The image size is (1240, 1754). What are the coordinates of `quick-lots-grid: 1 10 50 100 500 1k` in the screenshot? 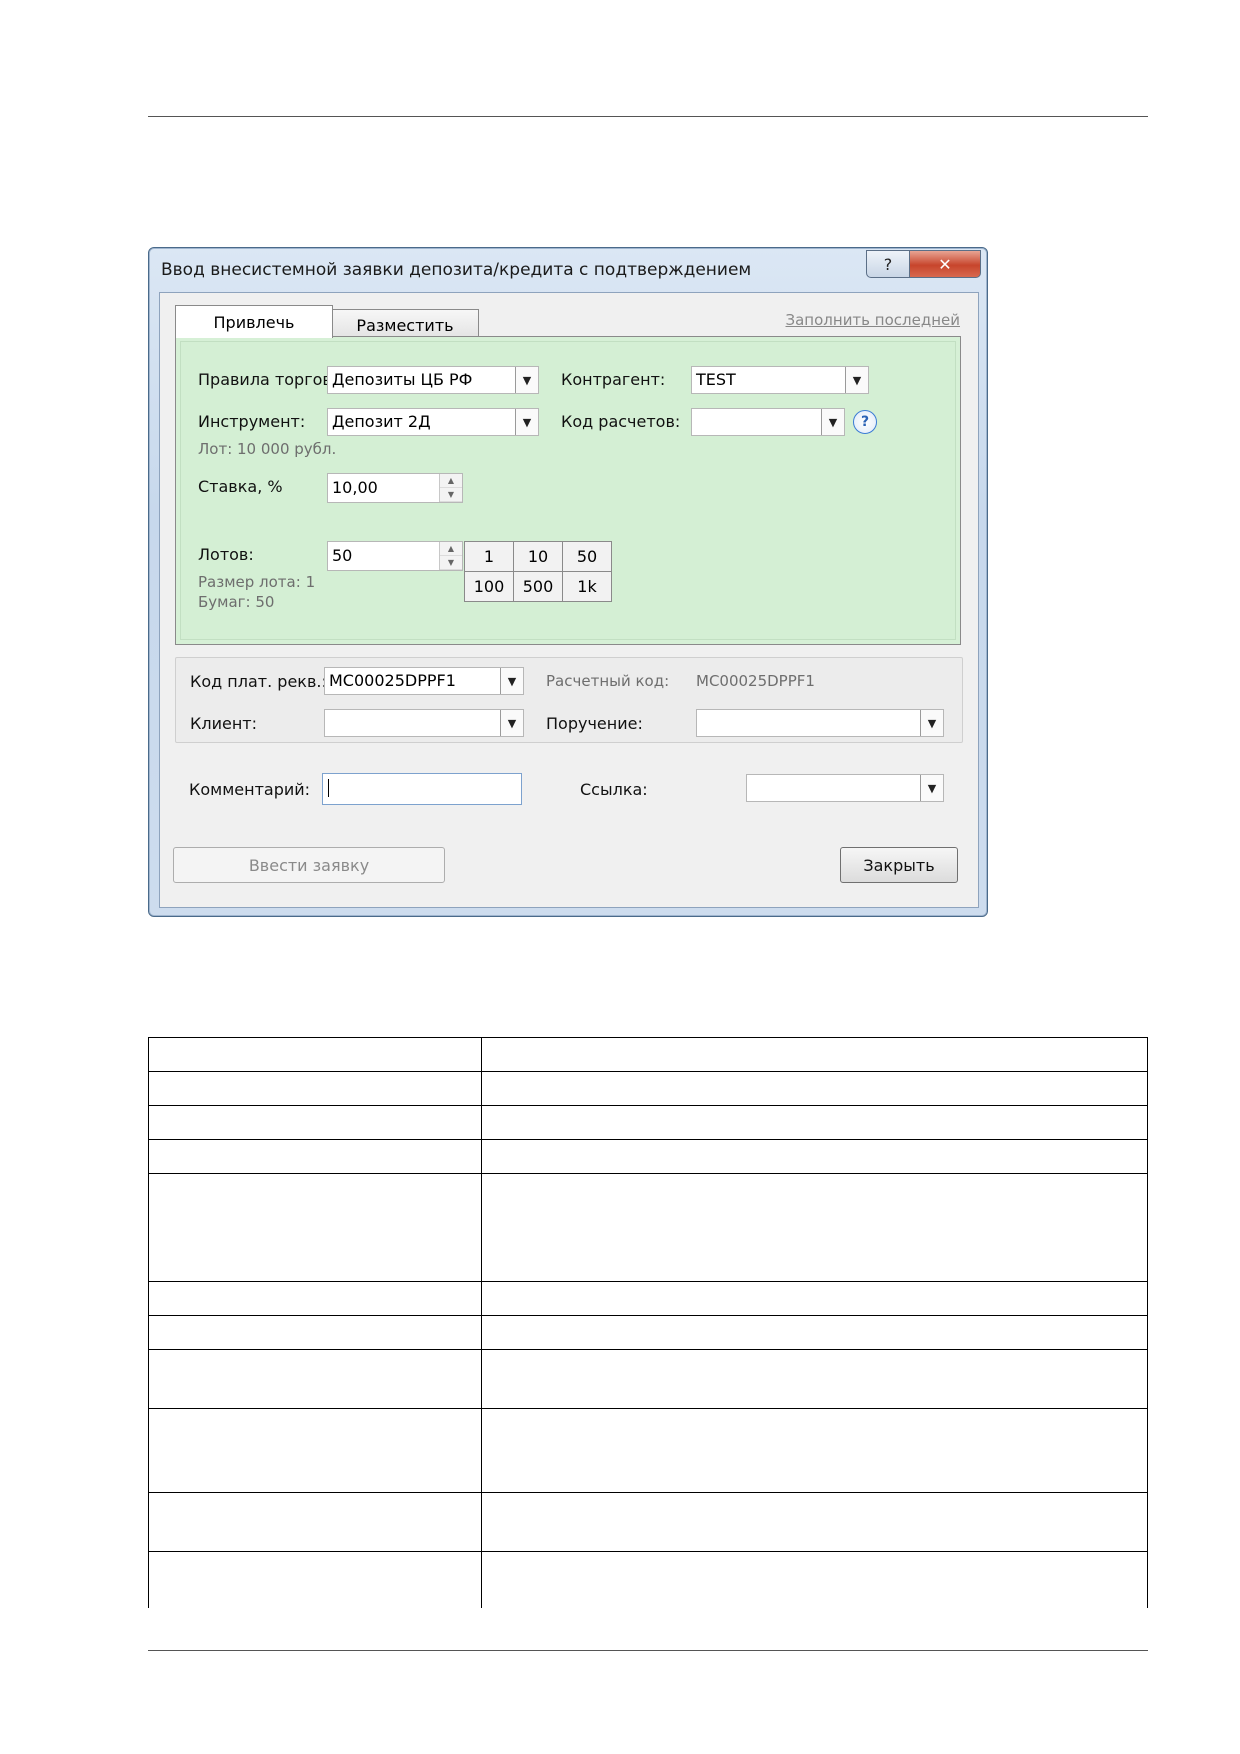 It's located at (538, 571).